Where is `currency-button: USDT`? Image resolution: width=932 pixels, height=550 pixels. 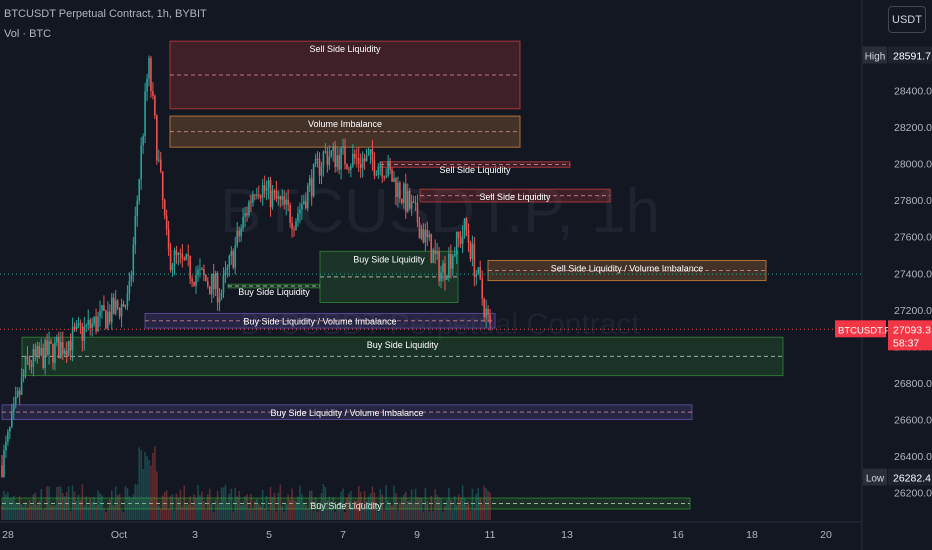
currency-button: USDT is located at coordinates (907, 19).